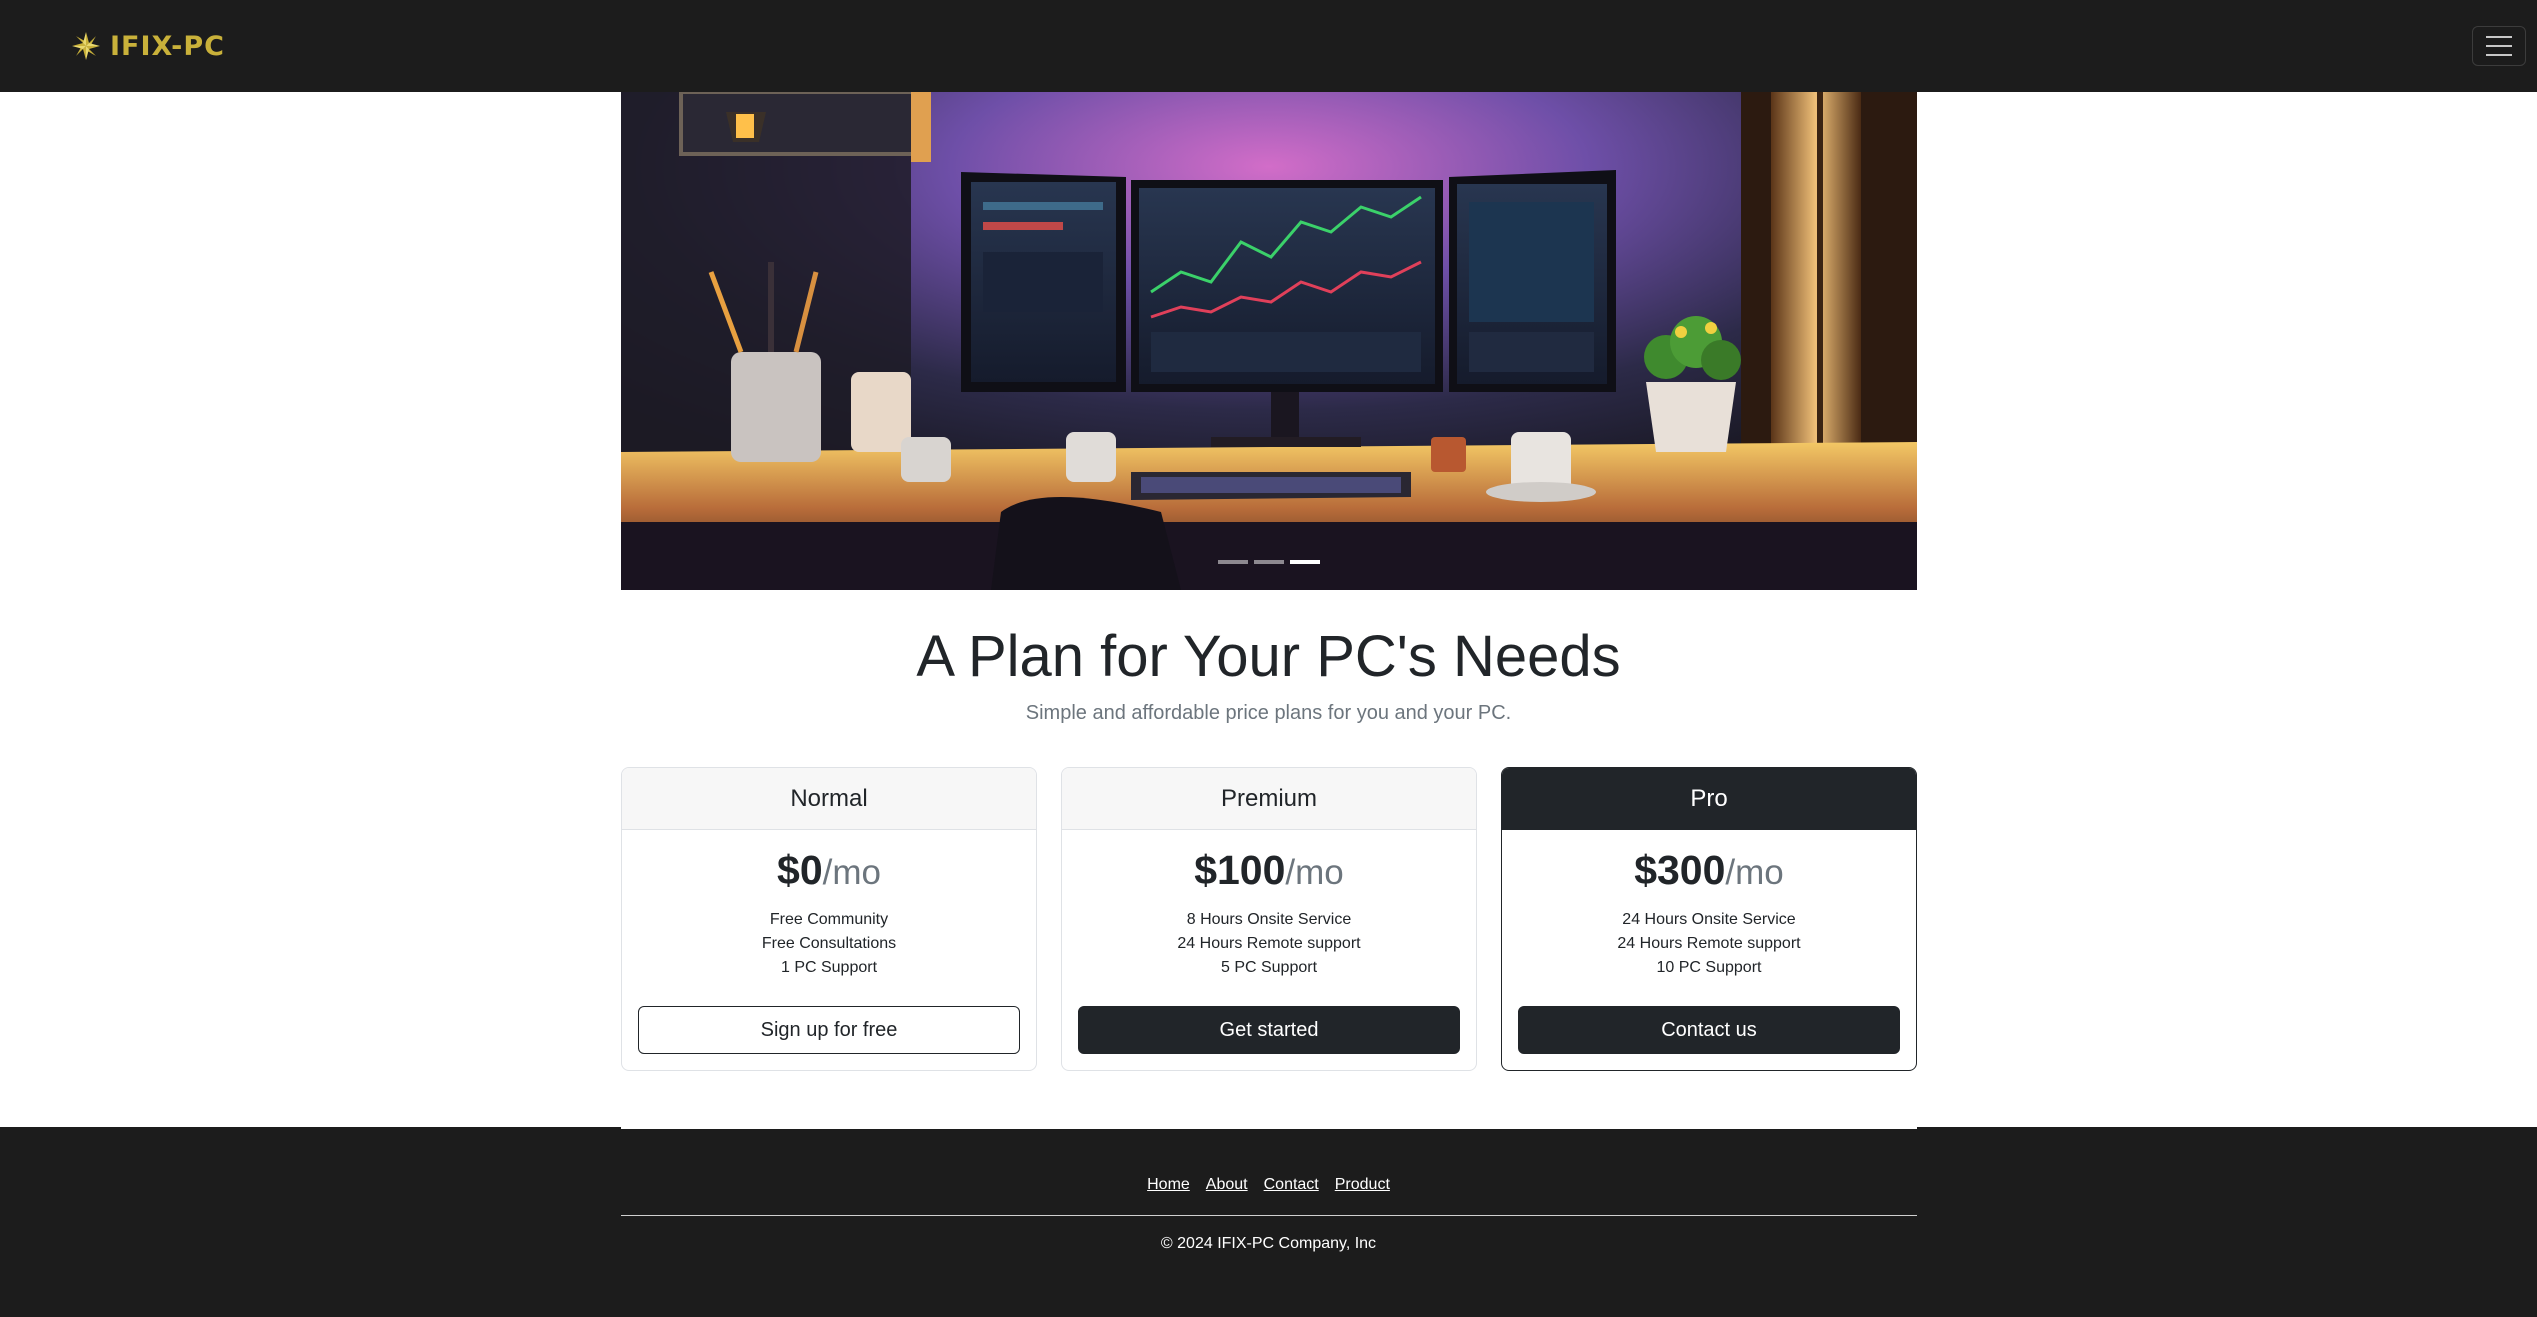  Describe the element at coordinates (1680, 870) in the screenshot. I see `price-amount: $300` at that location.